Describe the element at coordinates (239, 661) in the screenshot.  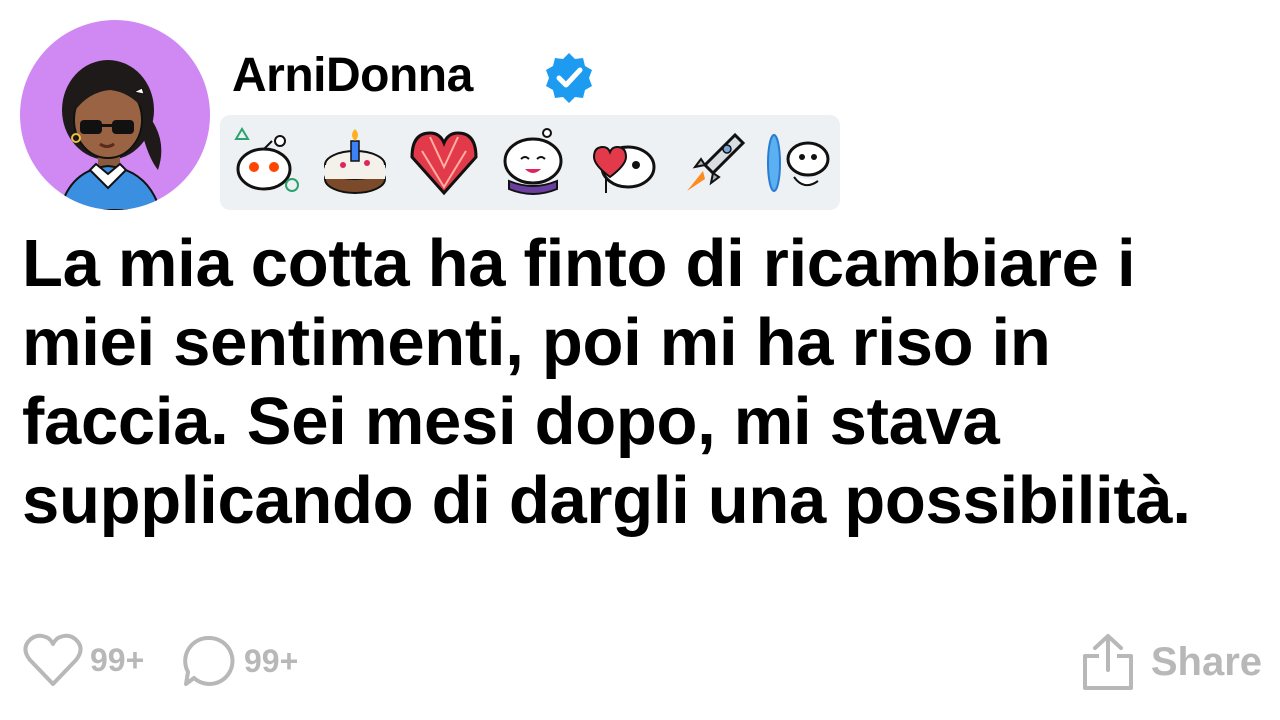
I see `comment-button: 99+` at that location.